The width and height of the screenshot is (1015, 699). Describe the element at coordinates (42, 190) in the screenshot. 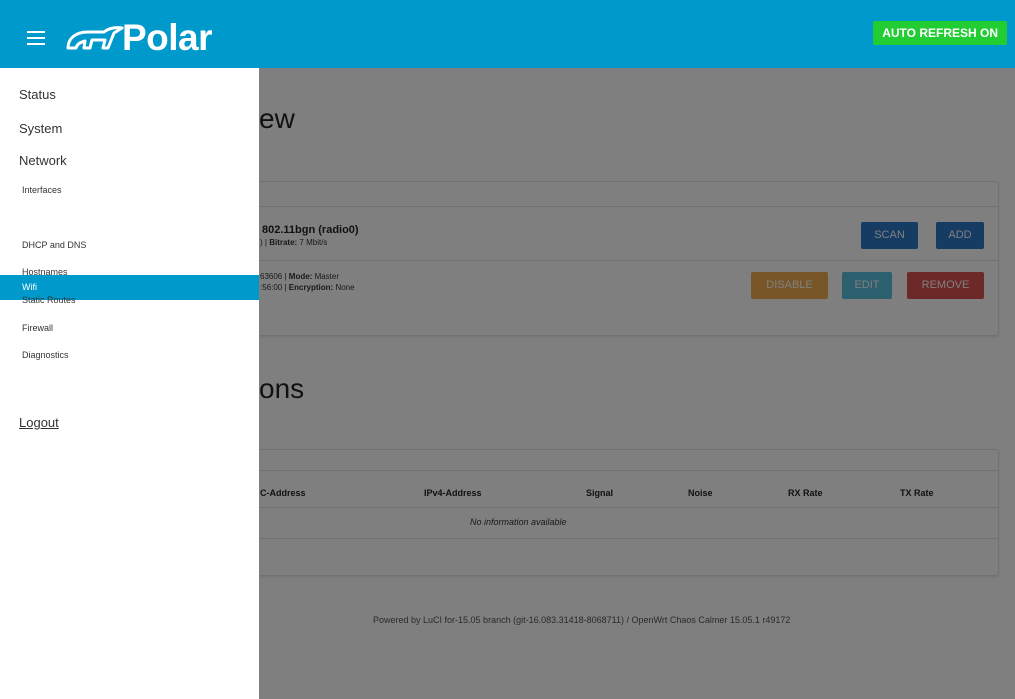

I see `sidebar-subitem-interfaces: Interfaces` at that location.